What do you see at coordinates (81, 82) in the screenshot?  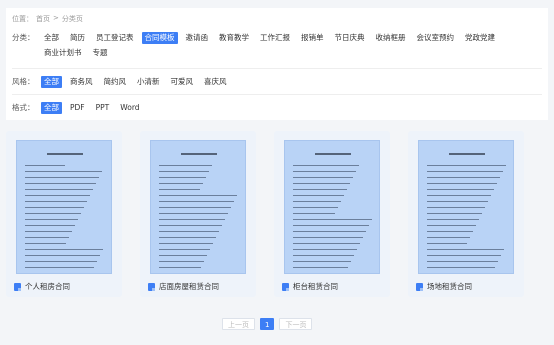 I see `style-option: 商务风` at bounding box center [81, 82].